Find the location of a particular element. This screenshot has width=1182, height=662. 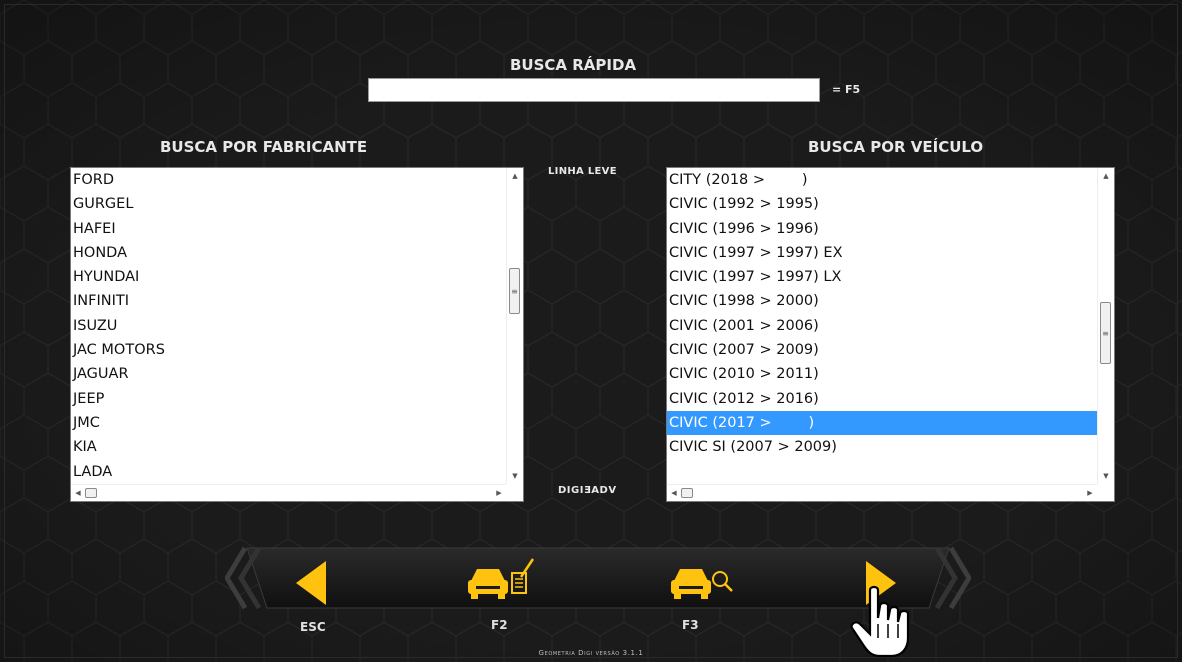

list-item: CIVIC (1997 > 1997) LX is located at coordinates (882, 277).